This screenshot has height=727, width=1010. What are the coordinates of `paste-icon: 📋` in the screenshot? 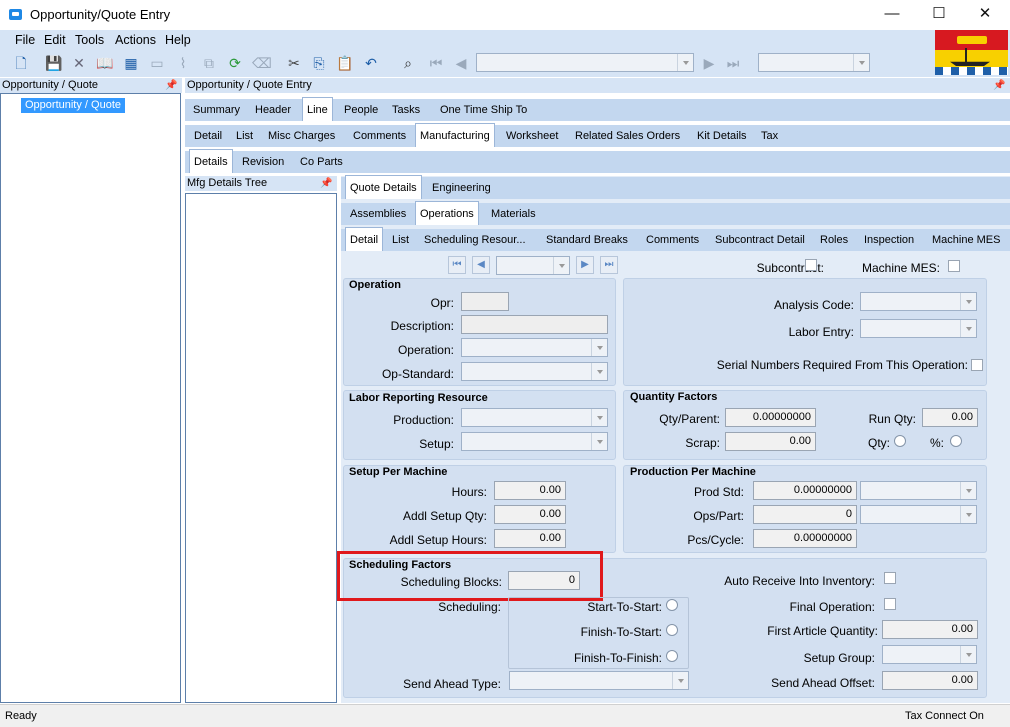 It's located at (345, 63).